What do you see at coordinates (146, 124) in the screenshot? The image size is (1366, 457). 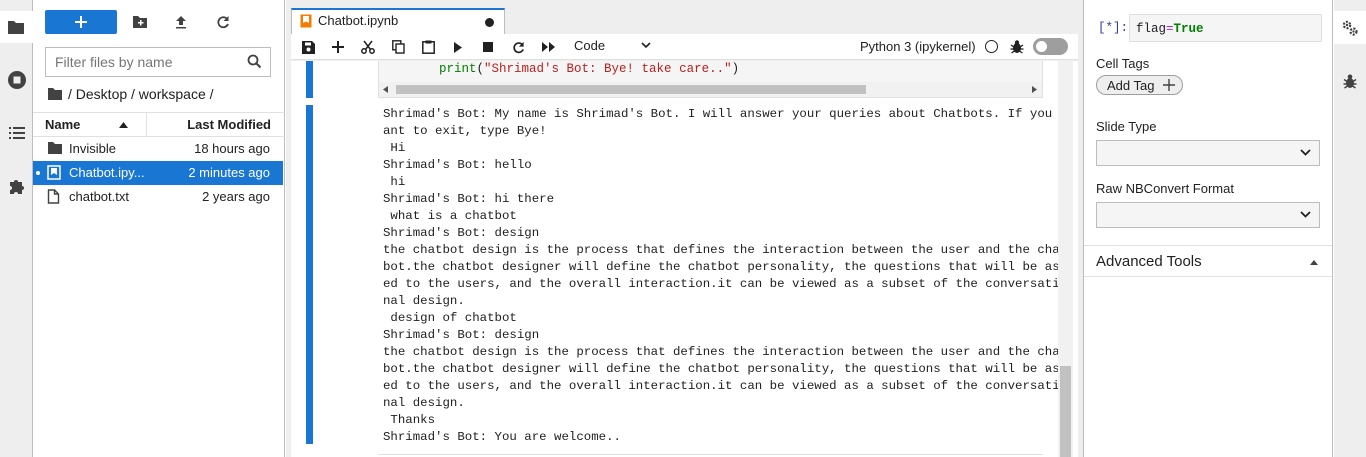 I see `column-divider` at bounding box center [146, 124].